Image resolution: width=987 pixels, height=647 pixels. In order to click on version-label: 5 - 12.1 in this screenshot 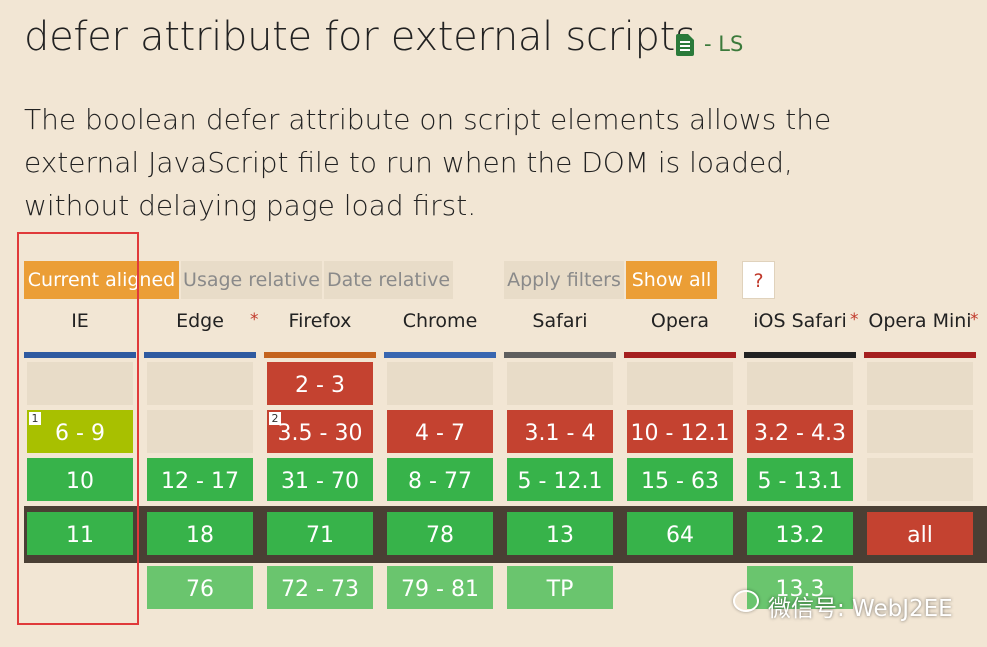, I will do `click(560, 481)`.